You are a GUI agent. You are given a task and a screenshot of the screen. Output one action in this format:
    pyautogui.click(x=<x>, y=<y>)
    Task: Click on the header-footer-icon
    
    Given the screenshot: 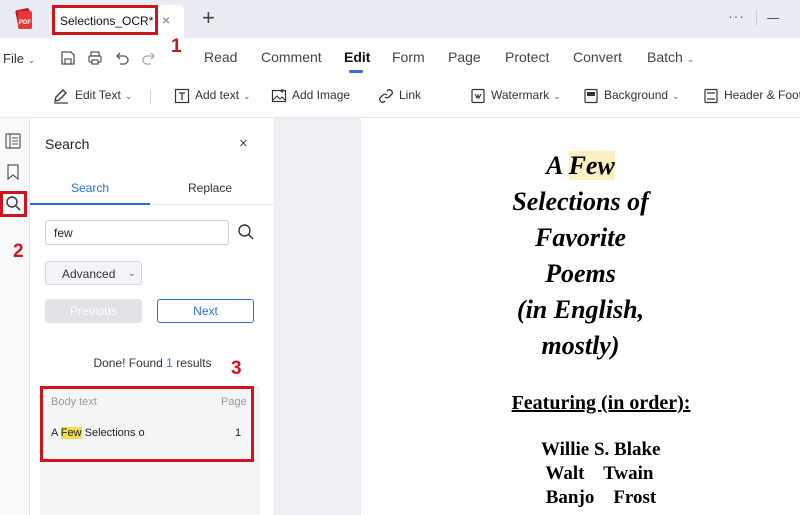 What is the action you would take?
    pyautogui.click(x=711, y=96)
    